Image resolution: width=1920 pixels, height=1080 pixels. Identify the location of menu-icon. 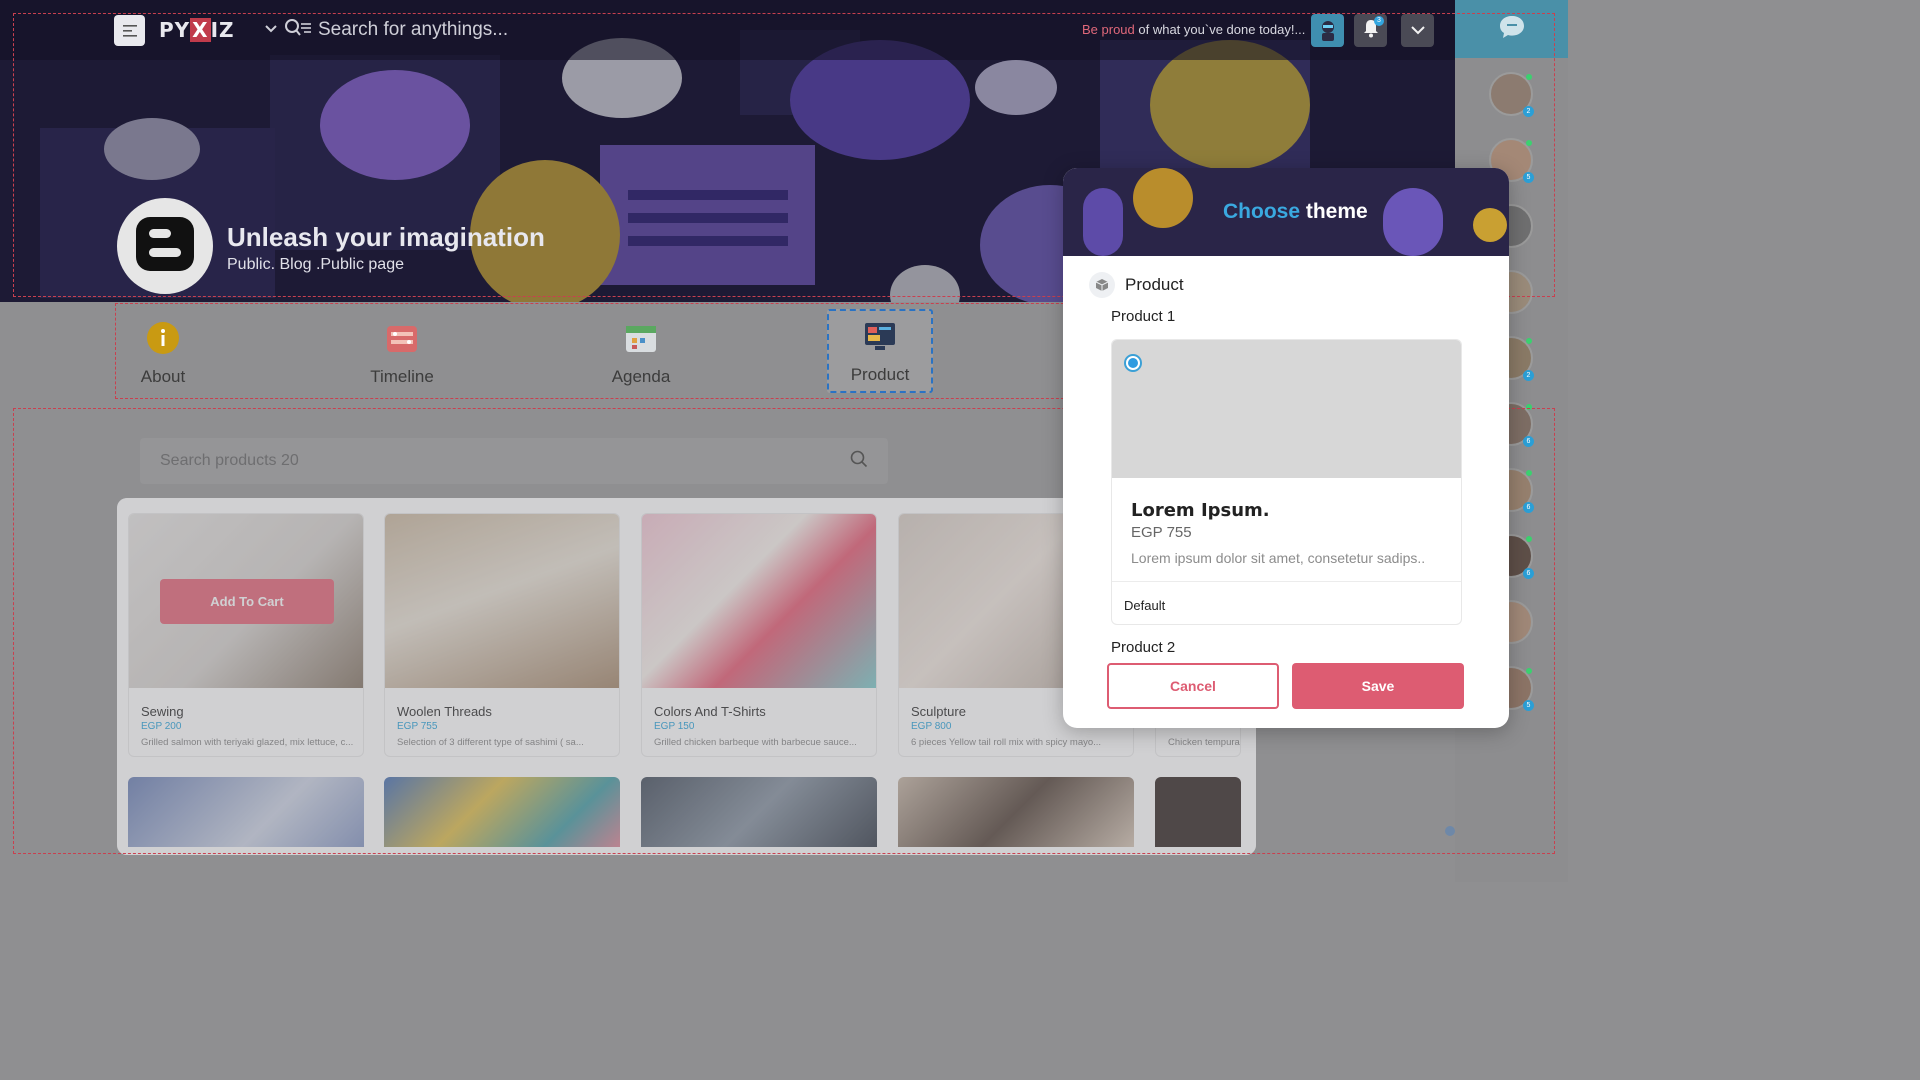
(129, 30).